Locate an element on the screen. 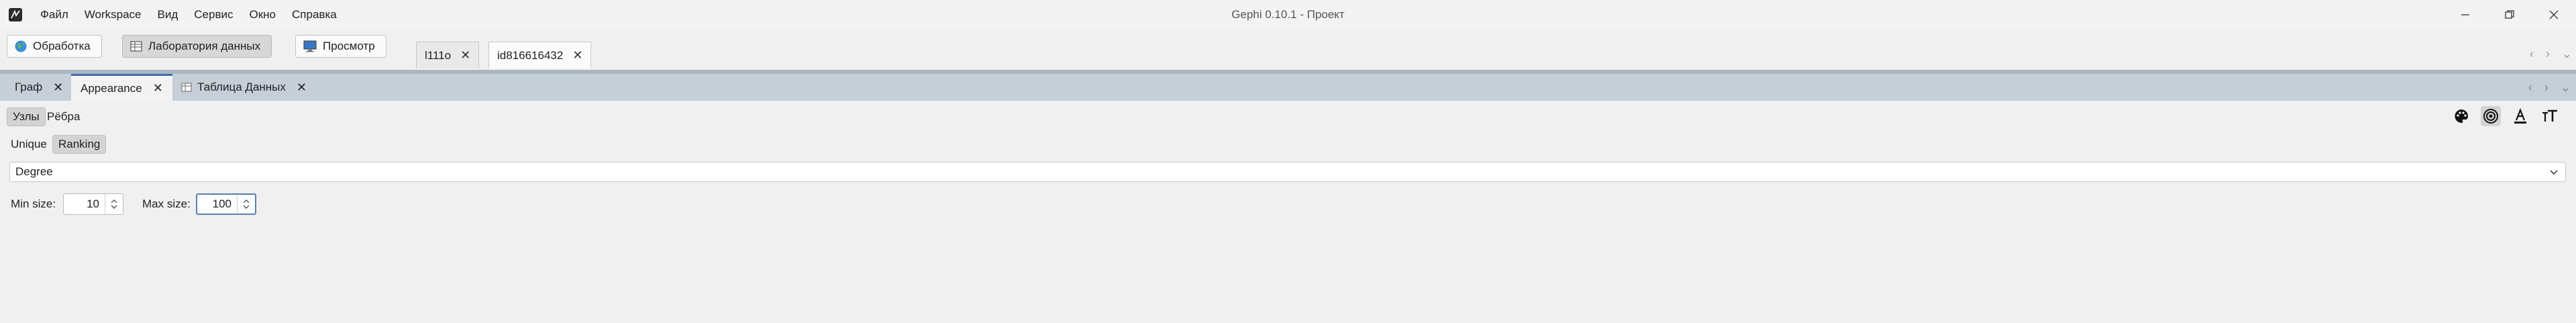 Image resolution: width=2576 pixels, height=323 pixels. tab-appearance-label: Appearance is located at coordinates (111, 88).